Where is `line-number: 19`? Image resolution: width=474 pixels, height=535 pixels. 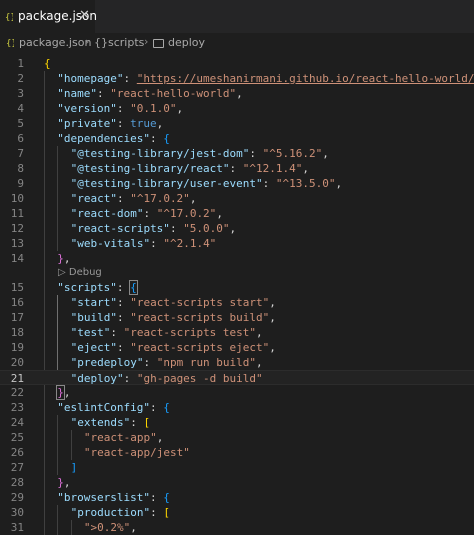
line-number: 19 is located at coordinates (17, 347).